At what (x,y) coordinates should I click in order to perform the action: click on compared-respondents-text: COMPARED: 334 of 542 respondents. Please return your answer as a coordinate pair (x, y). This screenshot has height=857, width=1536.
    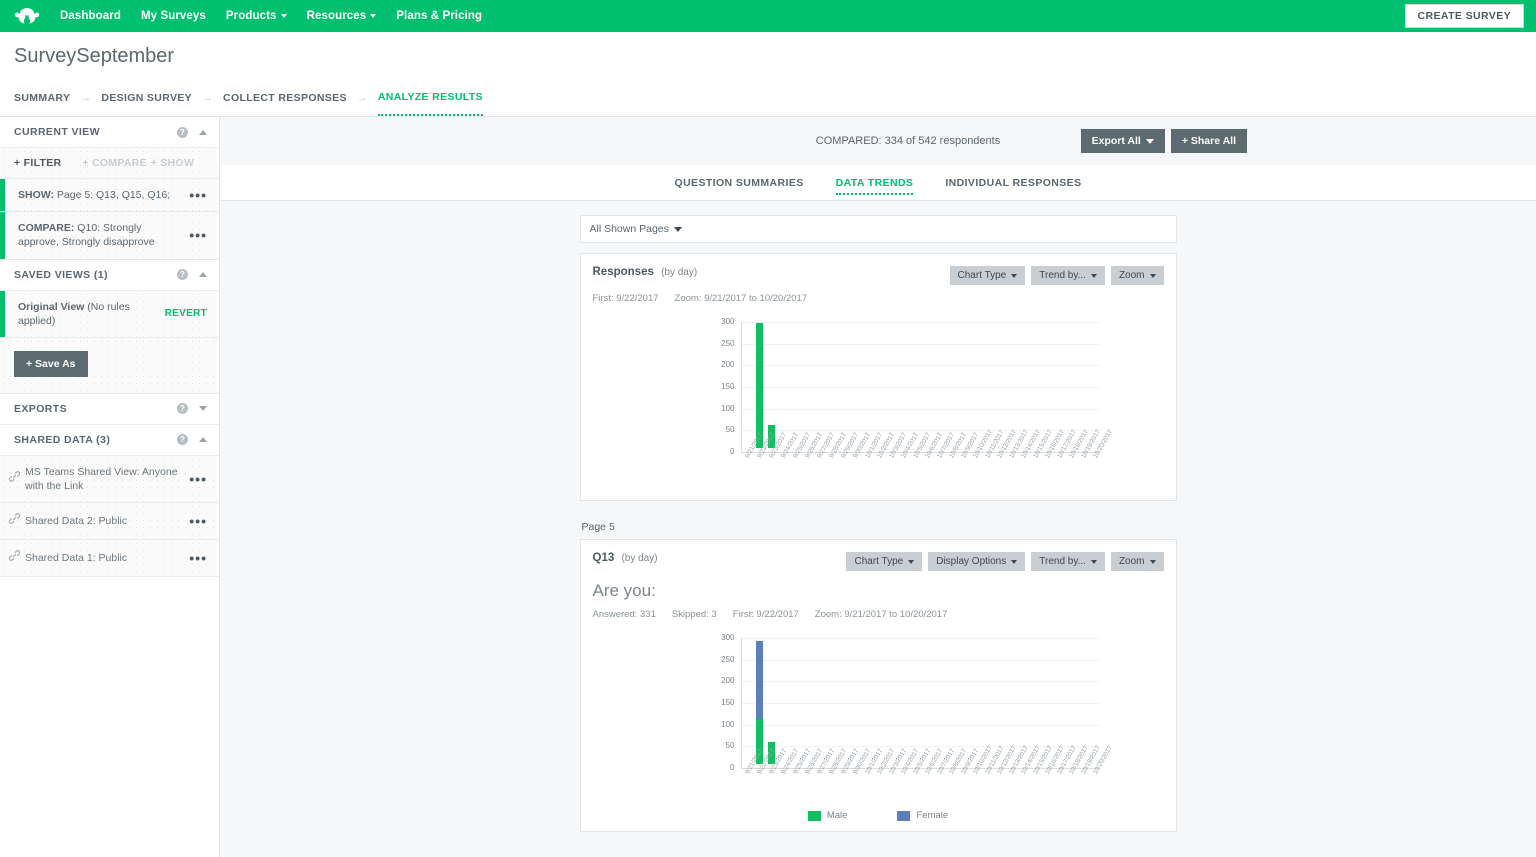
    Looking at the image, I should click on (908, 141).